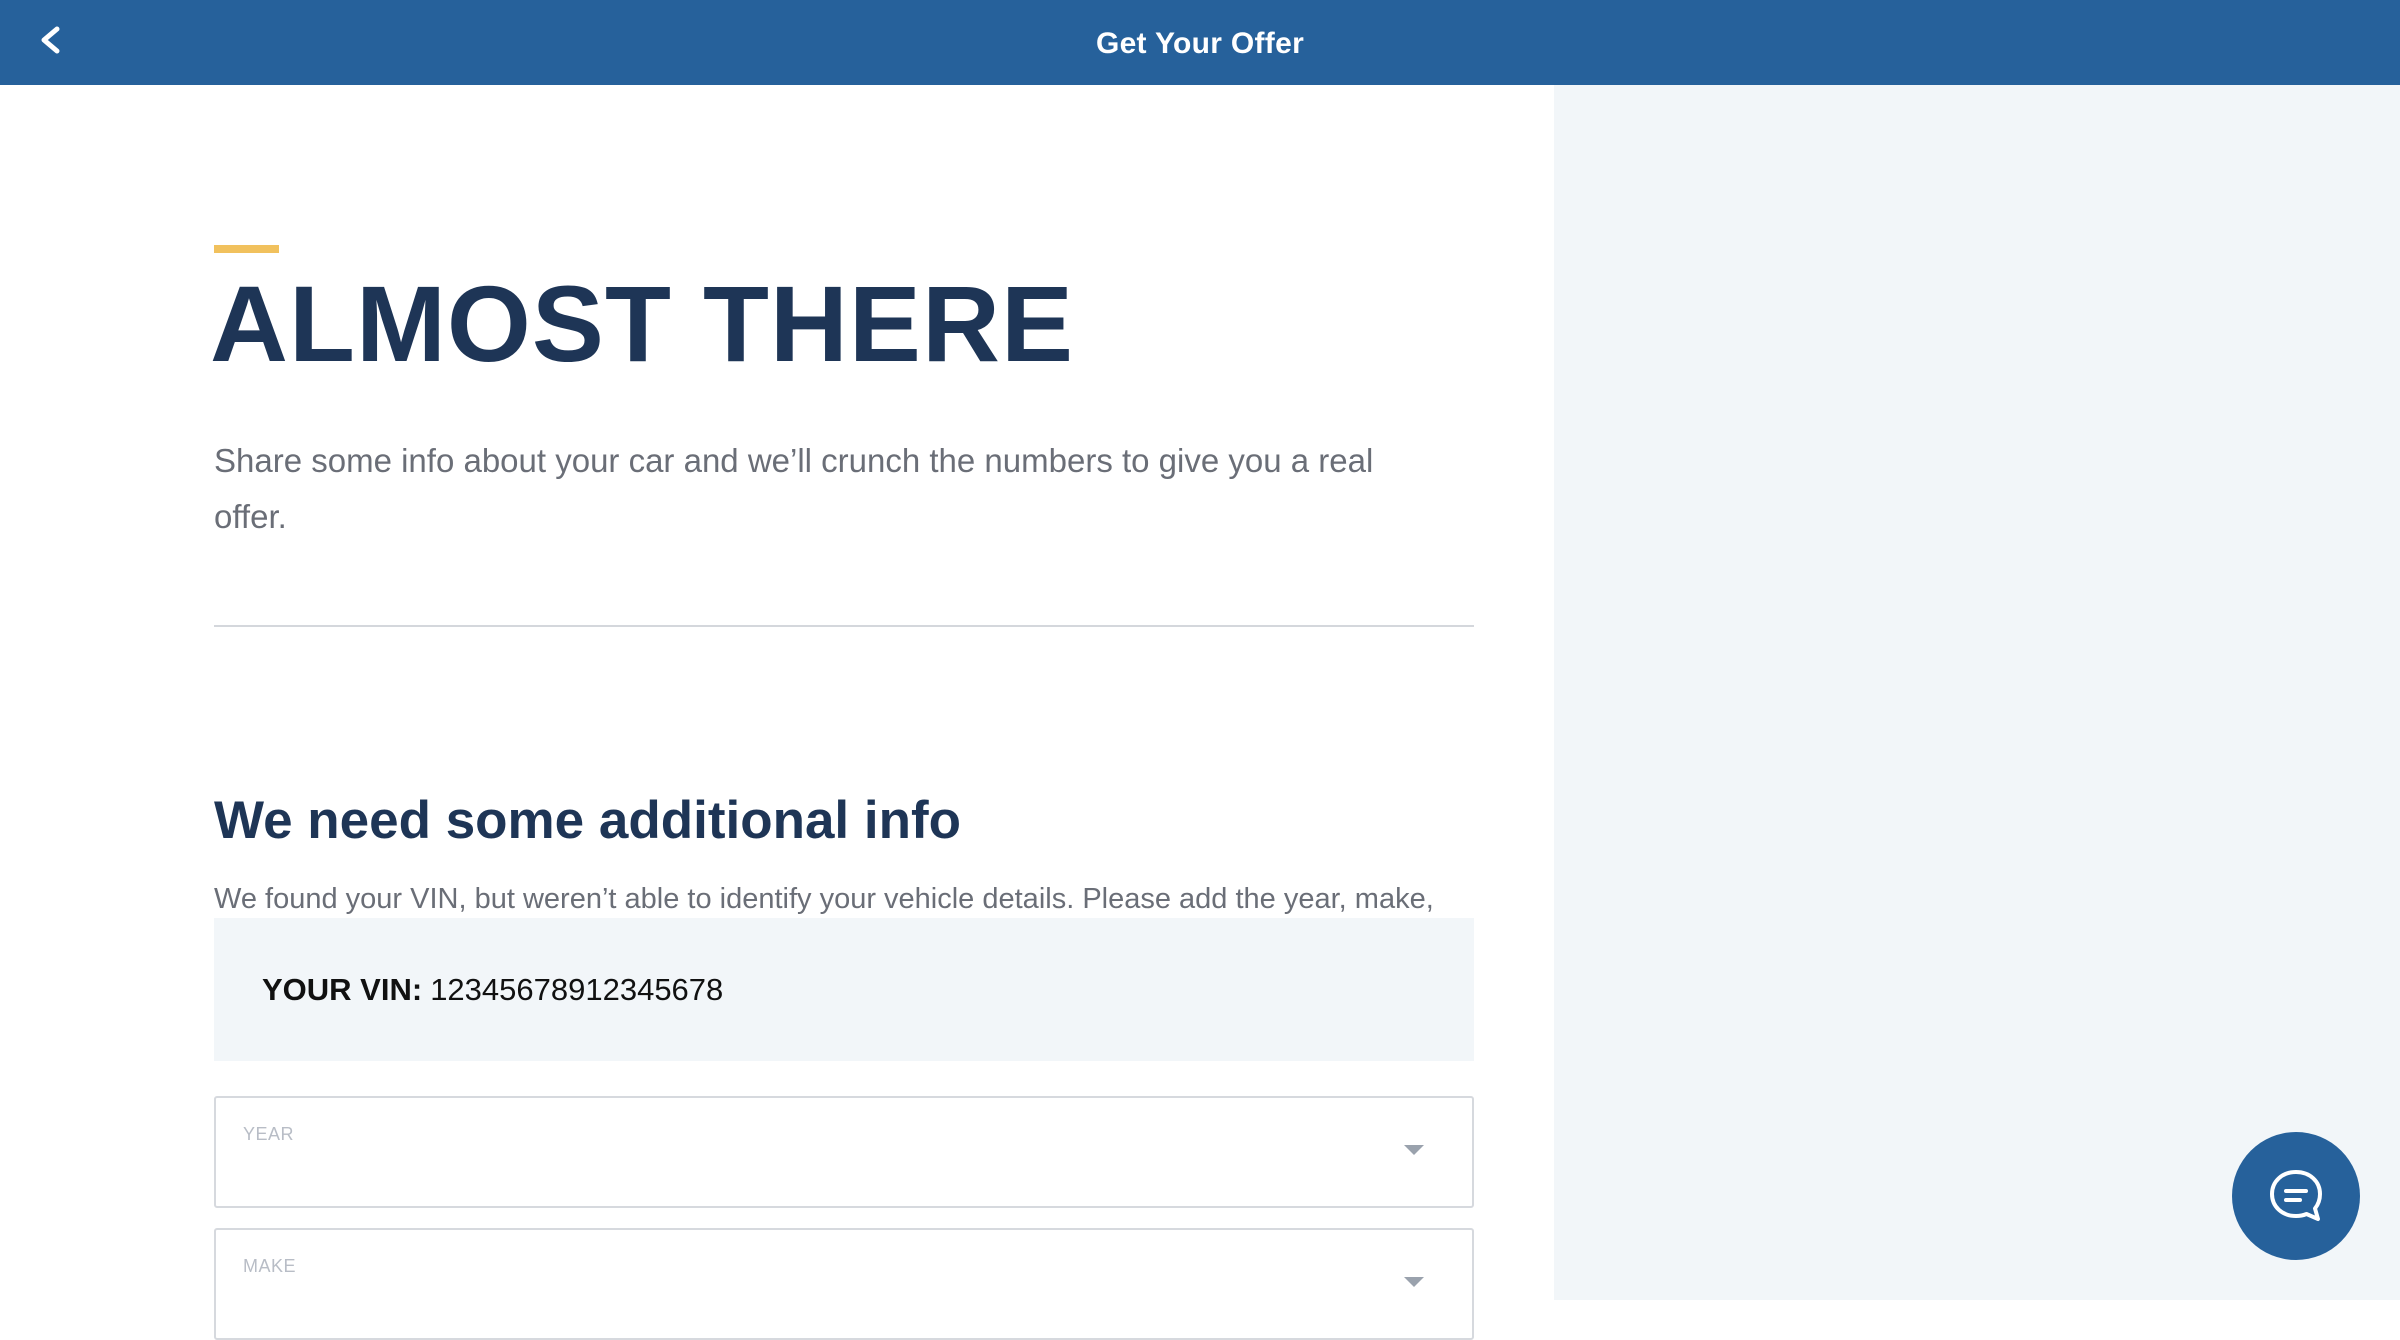  I want to click on vin-label: YOUR VIN:, so click(342, 989).